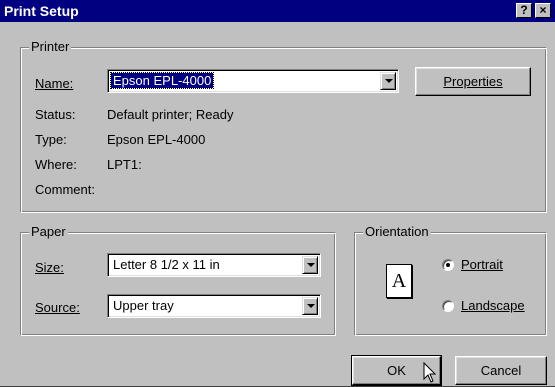 The width and height of the screenshot is (555, 387). Describe the element at coordinates (543, 10) in the screenshot. I see `close-icon: ×` at that location.